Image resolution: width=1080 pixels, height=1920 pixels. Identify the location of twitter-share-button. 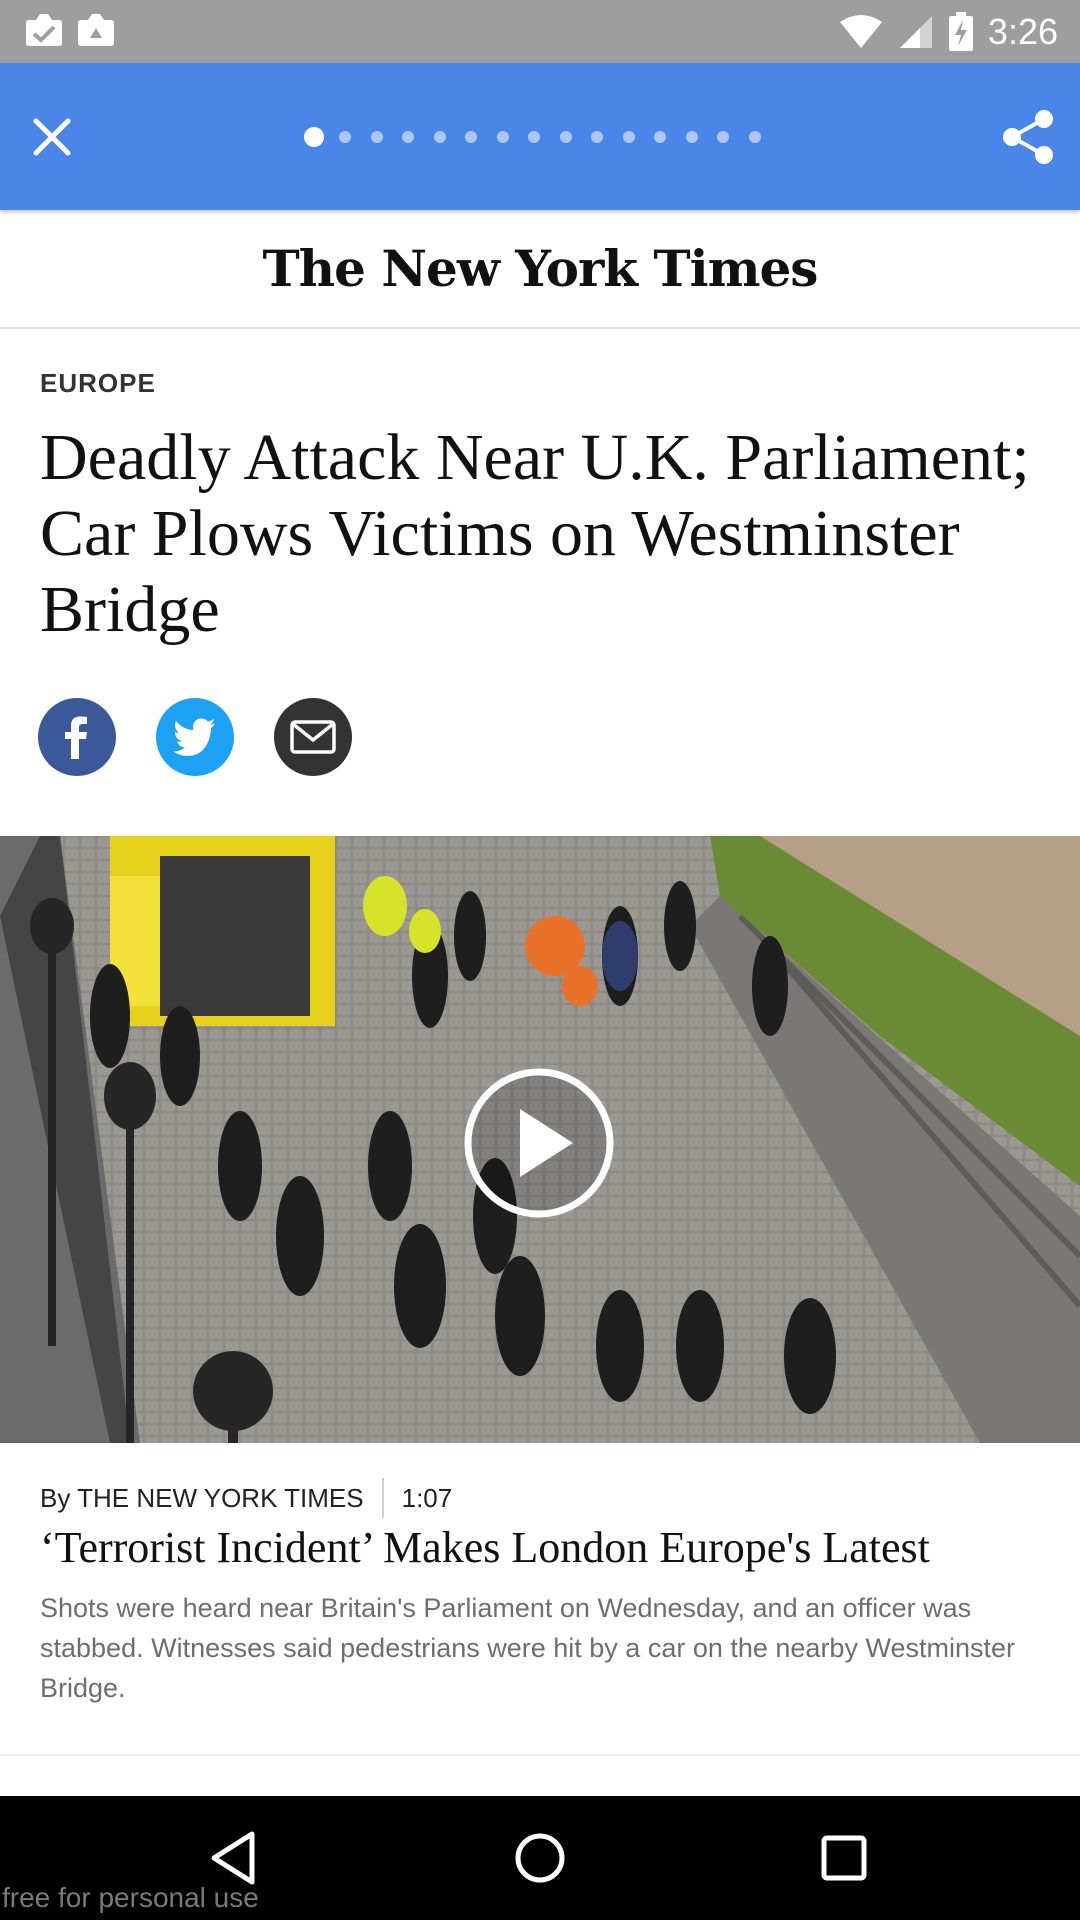
(195, 737).